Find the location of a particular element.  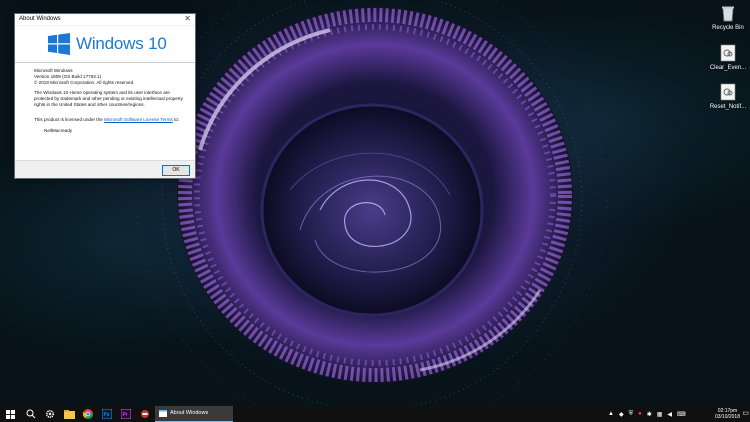

dropbox-icon: ◆ is located at coordinates (621, 414).